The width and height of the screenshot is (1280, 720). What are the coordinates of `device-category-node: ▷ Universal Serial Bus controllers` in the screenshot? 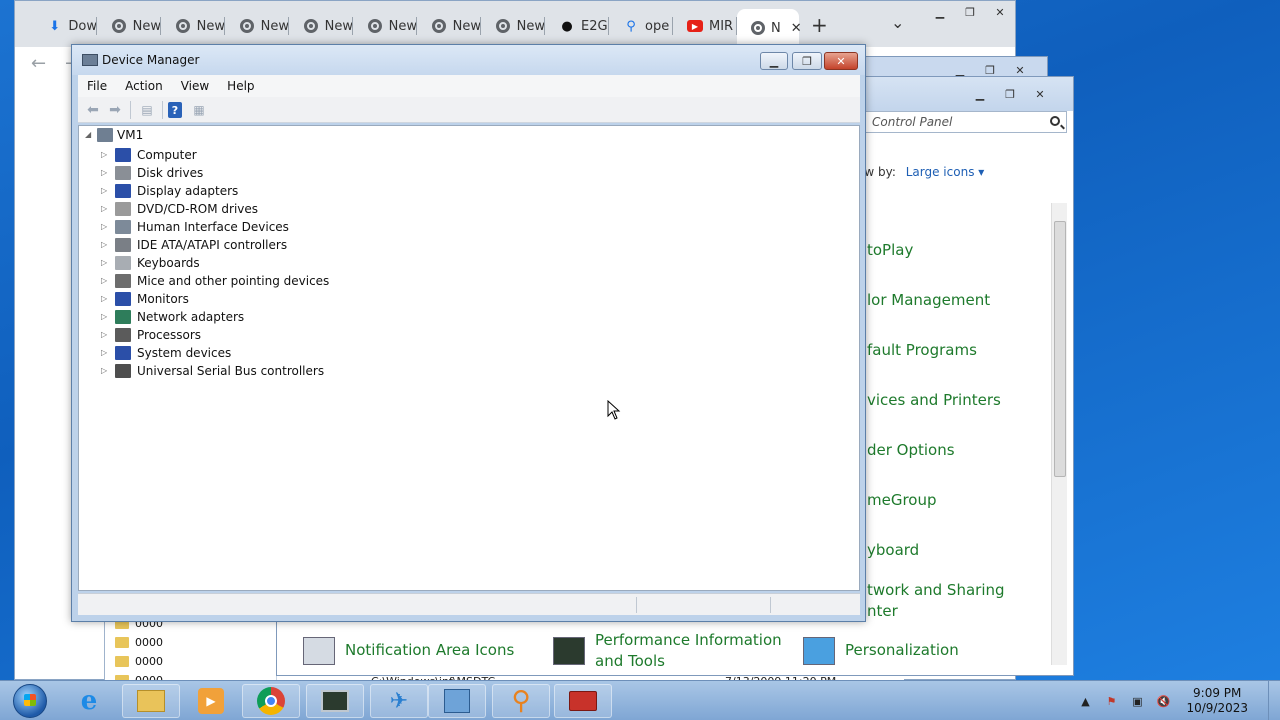 It's located at (212, 371).